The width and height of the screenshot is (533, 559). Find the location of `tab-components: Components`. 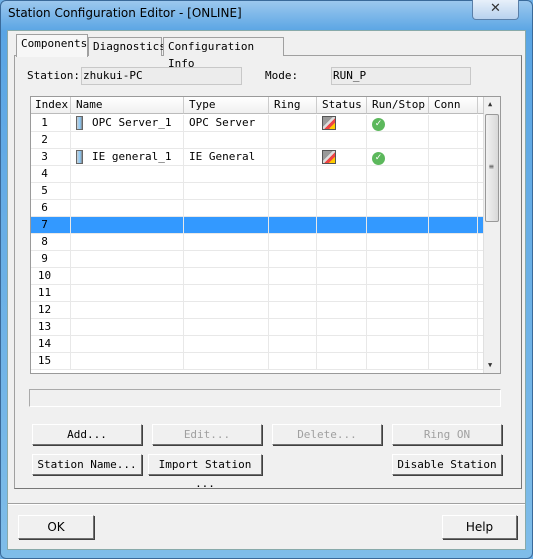

tab-components: Components is located at coordinates (52, 45).